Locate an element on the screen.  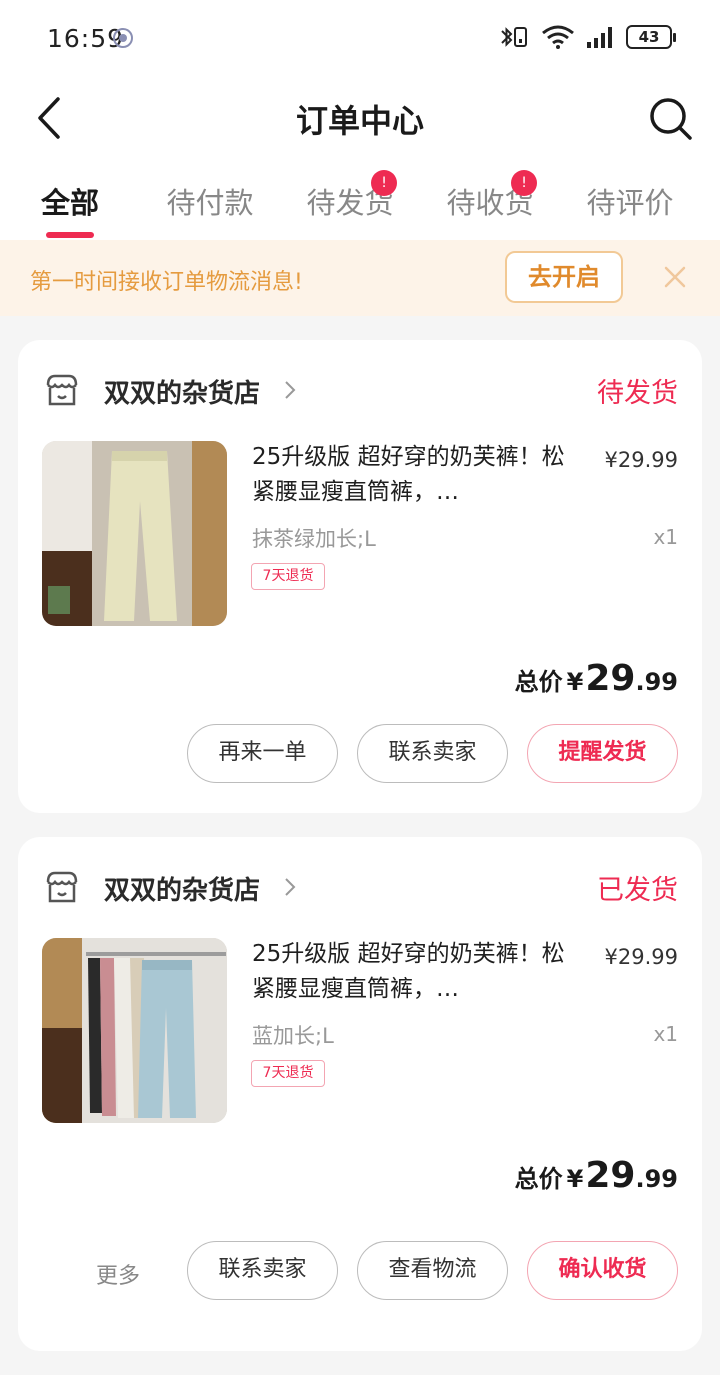
tab-pending-review: 待评价 is located at coordinates (630, 199).